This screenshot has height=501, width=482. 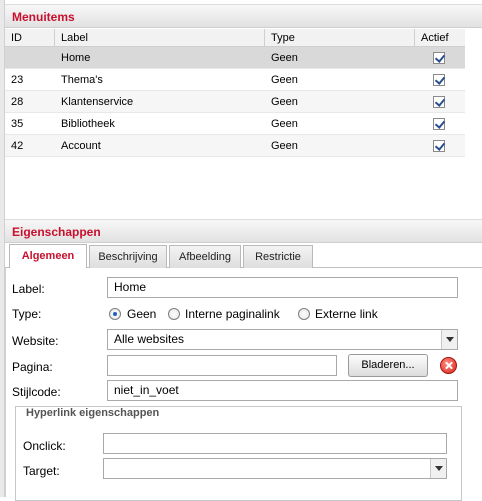 What do you see at coordinates (282, 390) in the screenshot?
I see `stijlcode-input: niet_in_voet` at bounding box center [282, 390].